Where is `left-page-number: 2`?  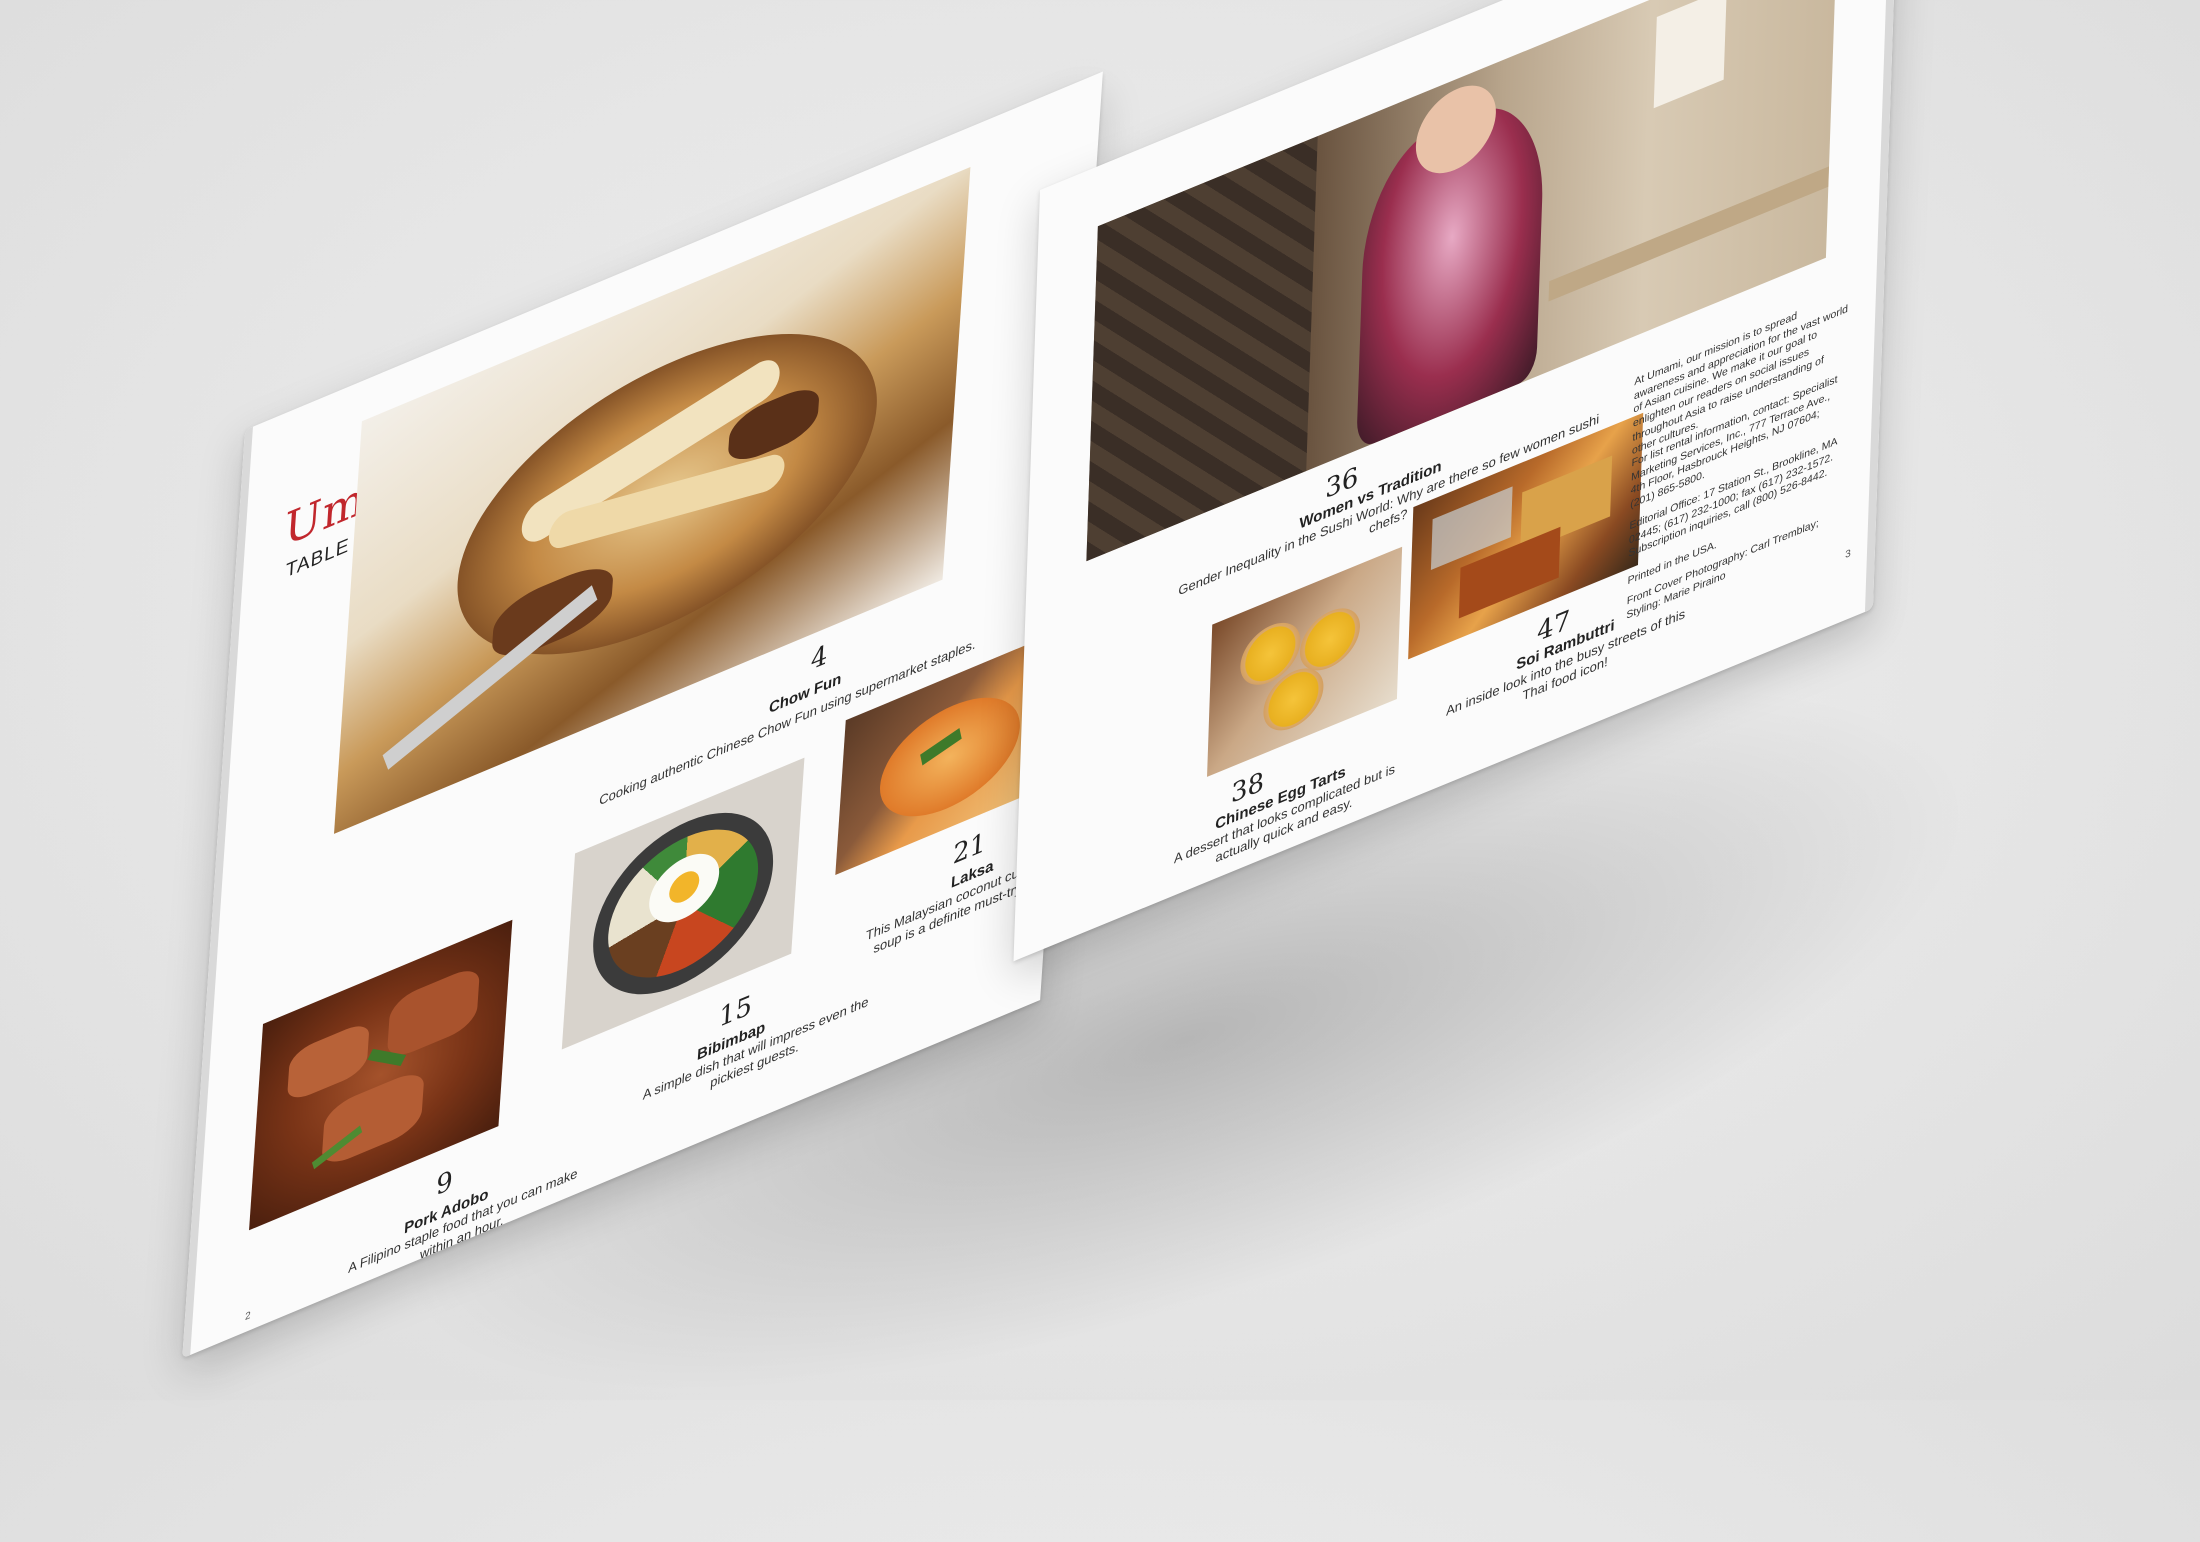 left-page-number: 2 is located at coordinates (248, 1316).